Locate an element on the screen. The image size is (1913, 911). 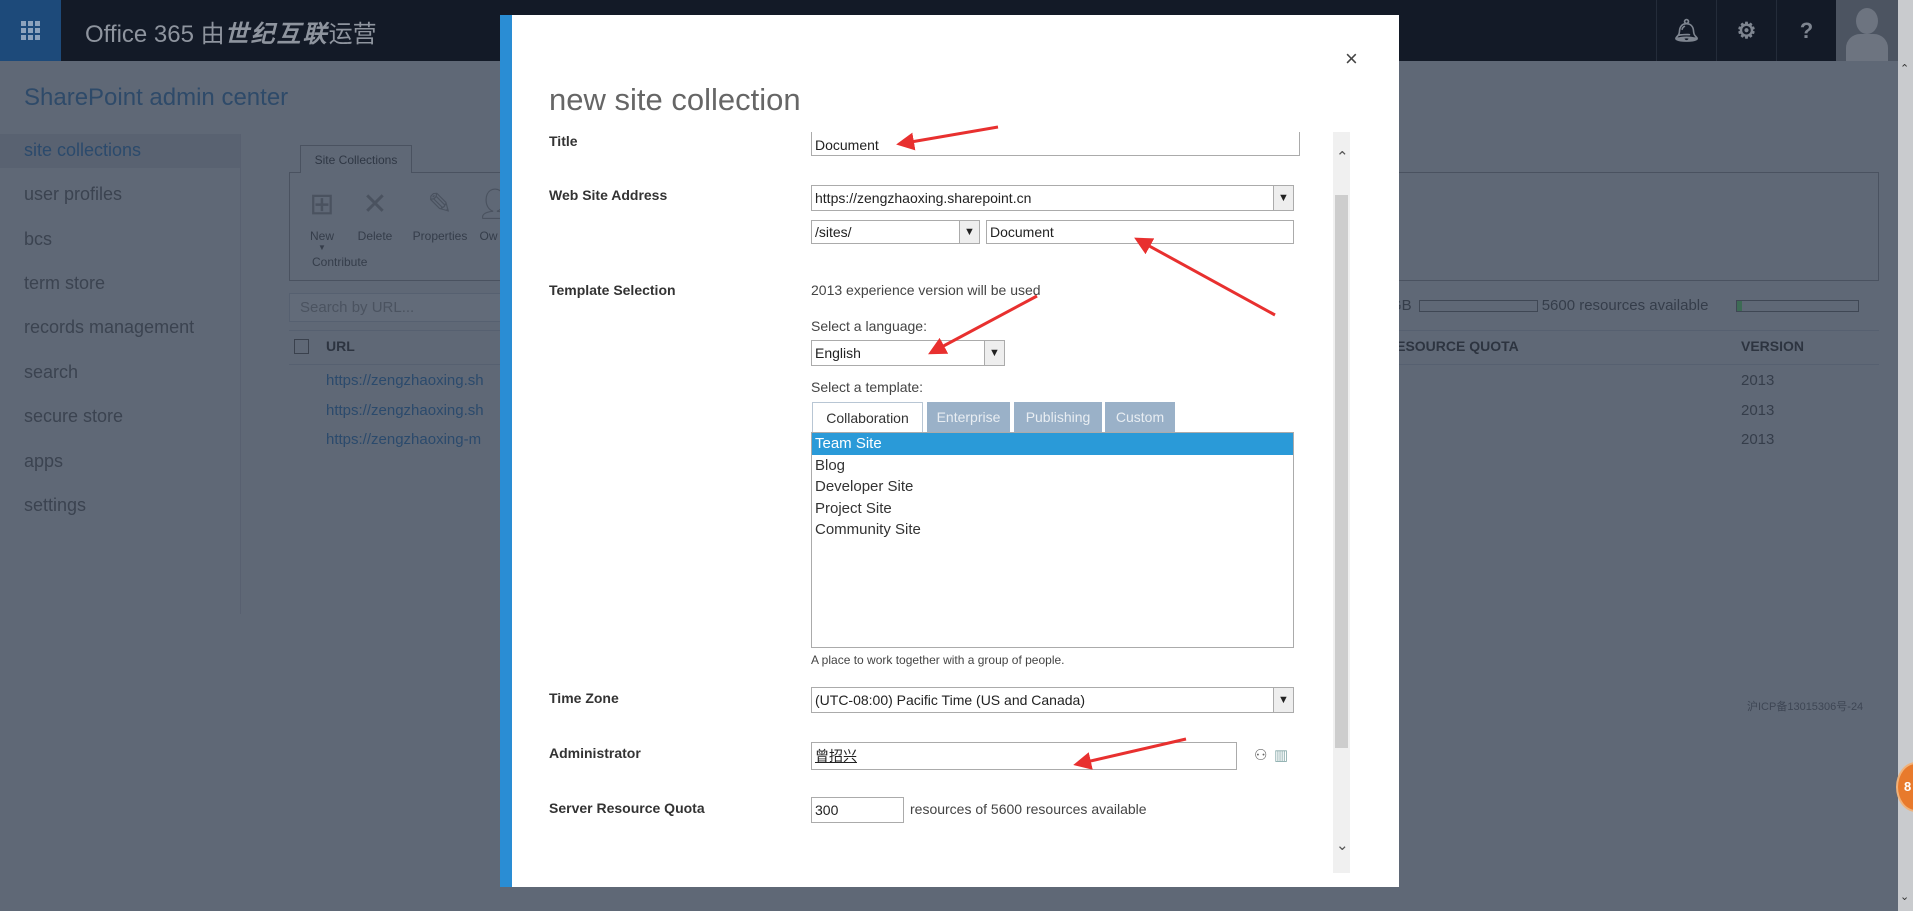
sidebar-item-site-collections: site collections is located at coordinates (82, 150).